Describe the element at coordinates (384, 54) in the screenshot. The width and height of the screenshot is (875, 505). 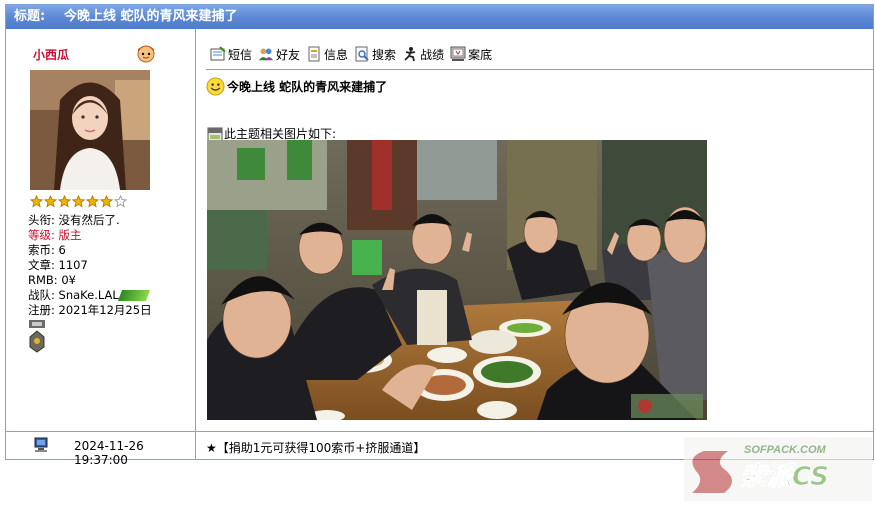
I see `toolbar-search-label: 搜索` at that location.